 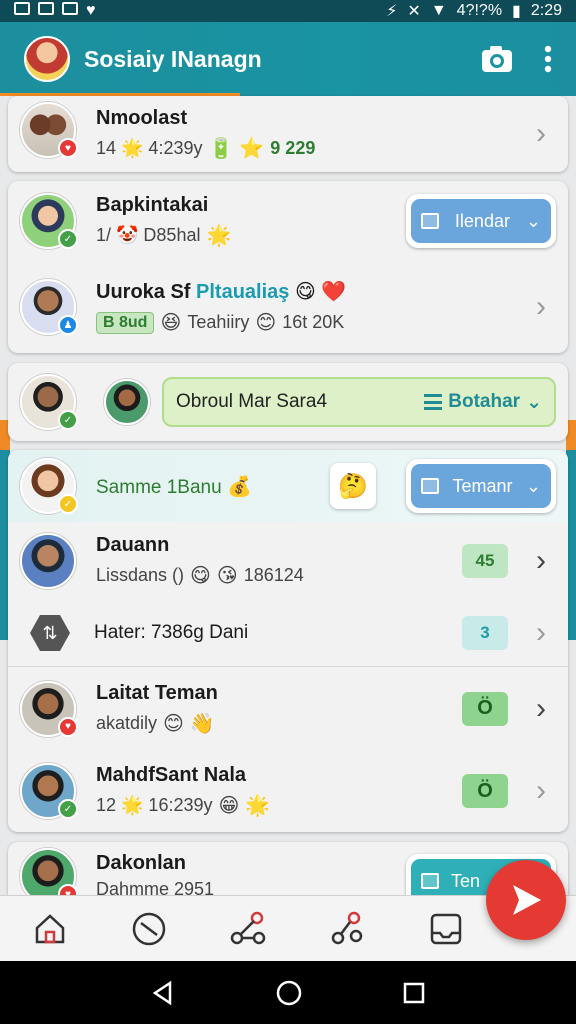 What do you see at coordinates (288, 221) in the screenshot?
I see `list-item: ✓ Bapkintakai 1/ 🤡 D85hal 🌟 Ilendar ⌄` at bounding box center [288, 221].